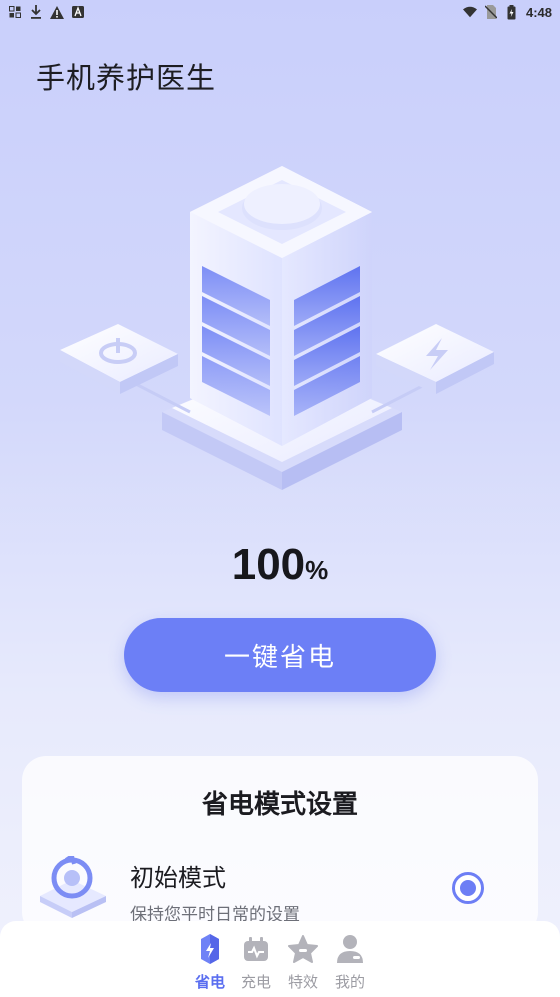 The image size is (560, 997). Describe the element at coordinates (350, 949) in the screenshot. I see `profile-icon` at that location.